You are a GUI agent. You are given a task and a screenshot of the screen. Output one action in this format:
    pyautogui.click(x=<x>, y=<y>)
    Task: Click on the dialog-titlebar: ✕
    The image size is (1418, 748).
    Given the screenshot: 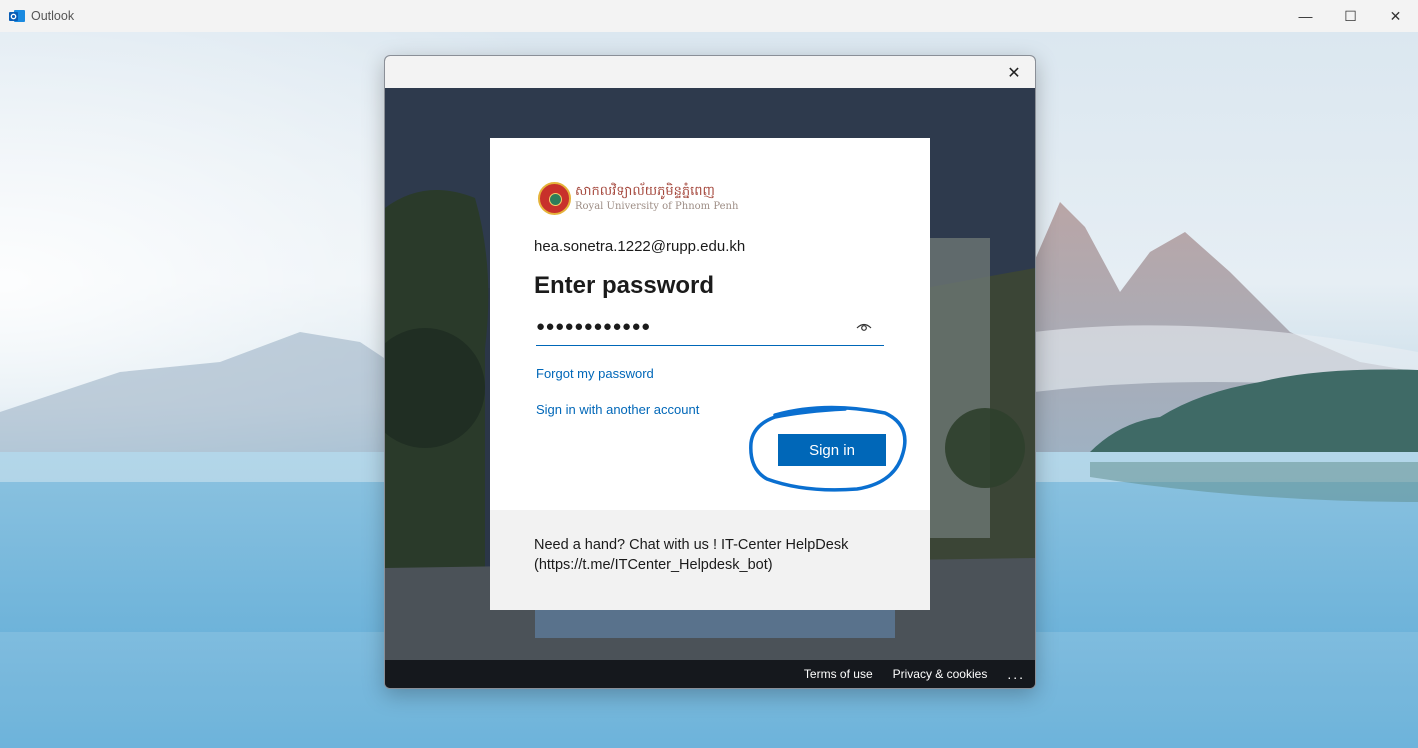 What is the action you would take?
    pyautogui.click(x=710, y=72)
    